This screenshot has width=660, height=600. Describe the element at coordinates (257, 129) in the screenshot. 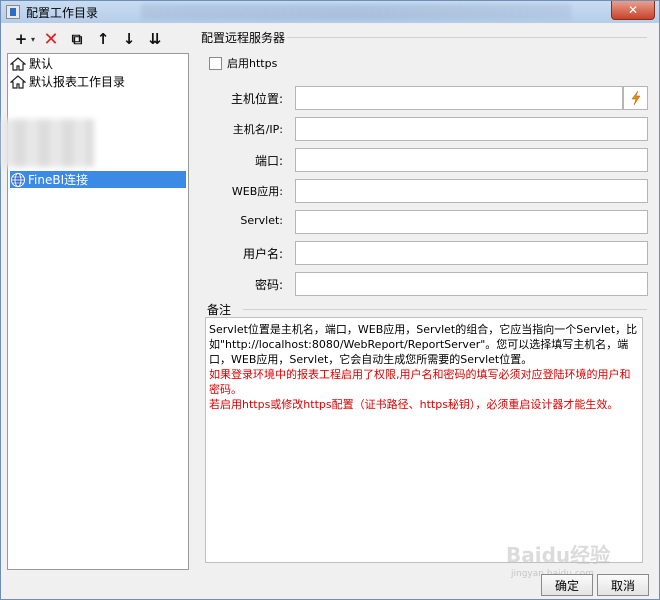

I see `hostname-label: 主机名/IP:` at that location.